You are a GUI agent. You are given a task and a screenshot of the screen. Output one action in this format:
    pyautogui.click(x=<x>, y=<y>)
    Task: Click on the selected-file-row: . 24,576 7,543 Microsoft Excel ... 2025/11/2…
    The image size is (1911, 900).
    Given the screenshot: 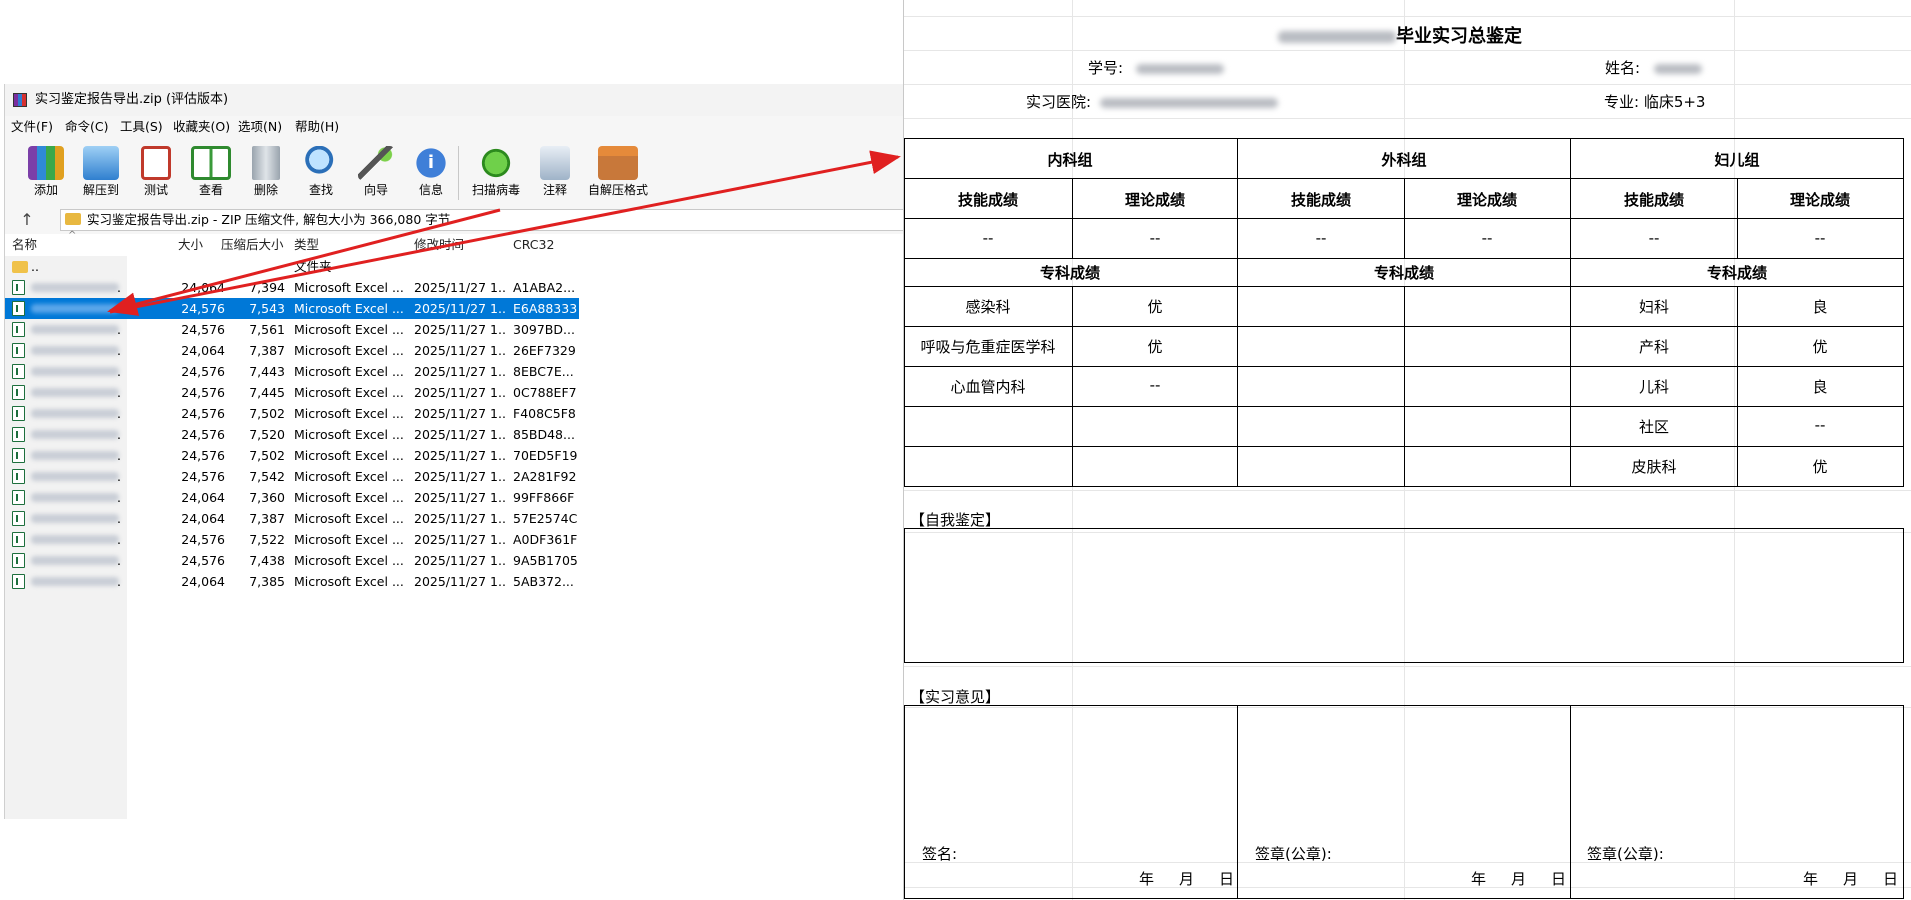 What is the action you would take?
    pyautogui.click(x=292, y=308)
    